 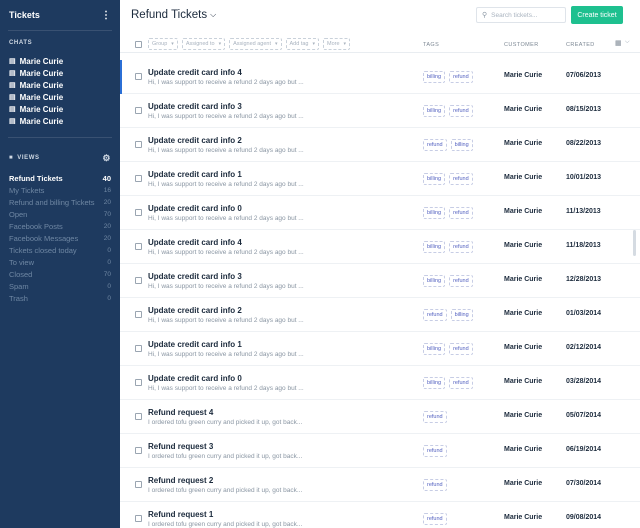 I want to click on gear-icon: ⚙, so click(x=106, y=158).